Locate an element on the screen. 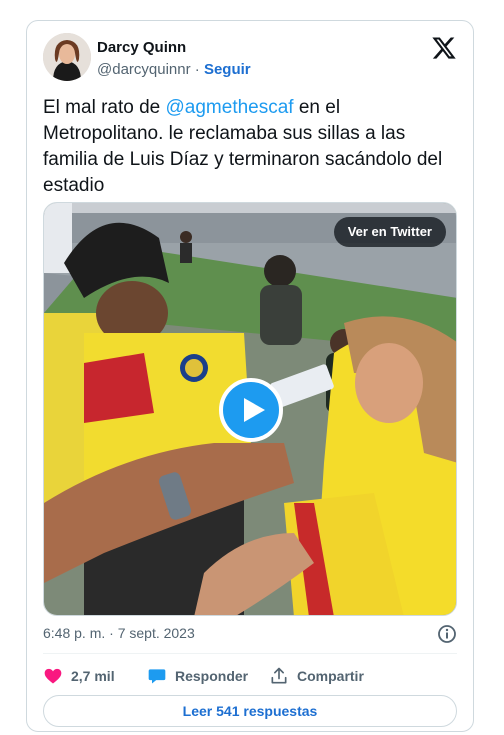 The image size is (504, 735). author-handle: @darcyquinnr is located at coordinates (144, 69).